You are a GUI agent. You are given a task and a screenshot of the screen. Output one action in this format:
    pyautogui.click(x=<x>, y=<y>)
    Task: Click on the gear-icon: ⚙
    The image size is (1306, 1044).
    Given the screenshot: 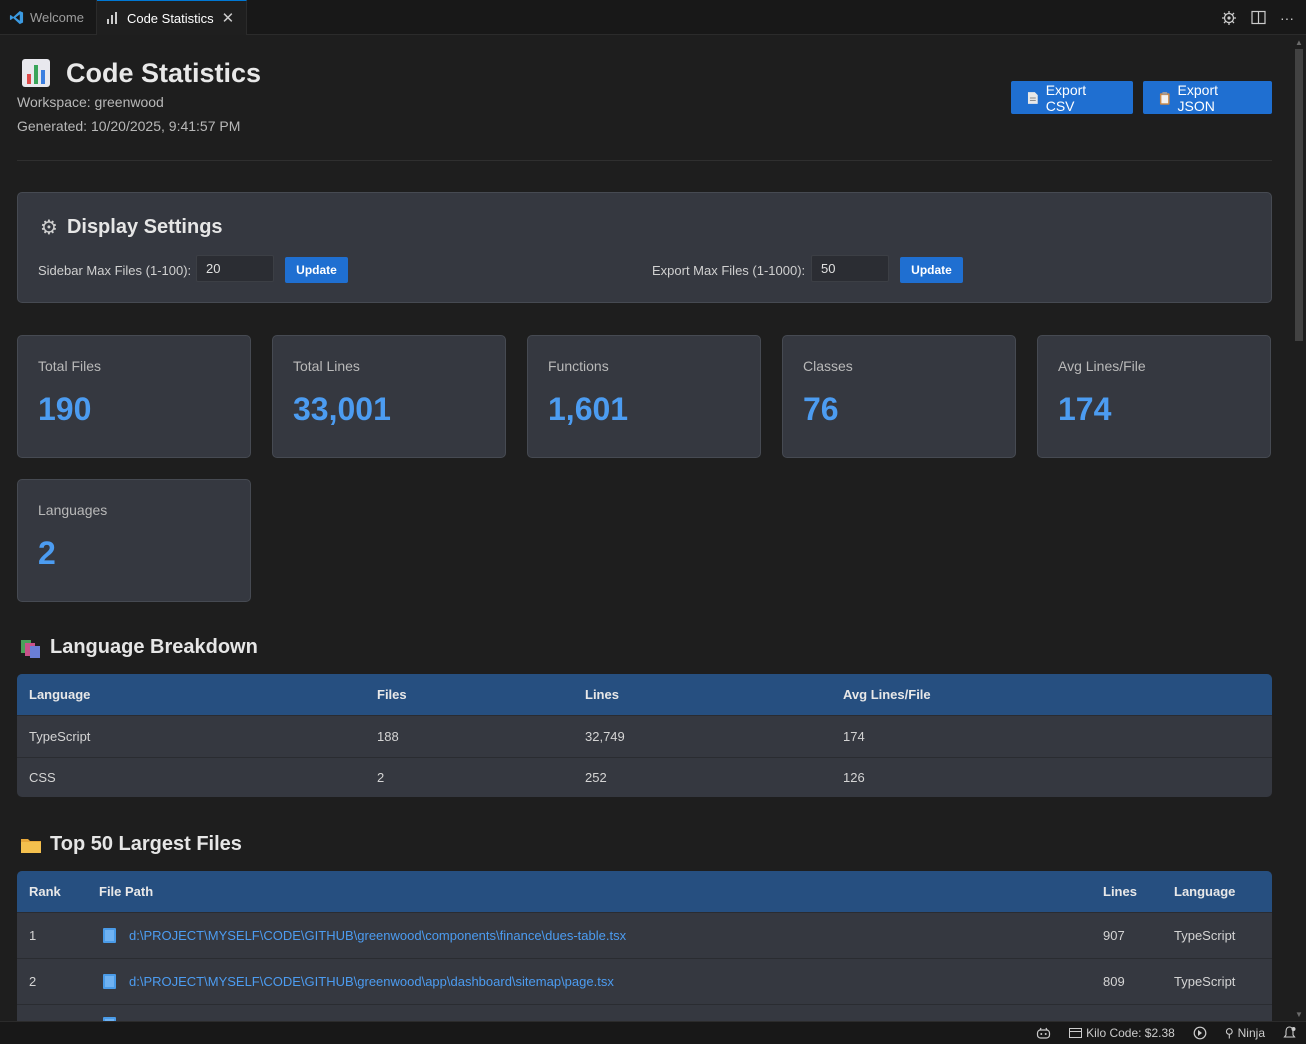 What is the action you would take?
    pyautogui.click(x=49, y=228)
    